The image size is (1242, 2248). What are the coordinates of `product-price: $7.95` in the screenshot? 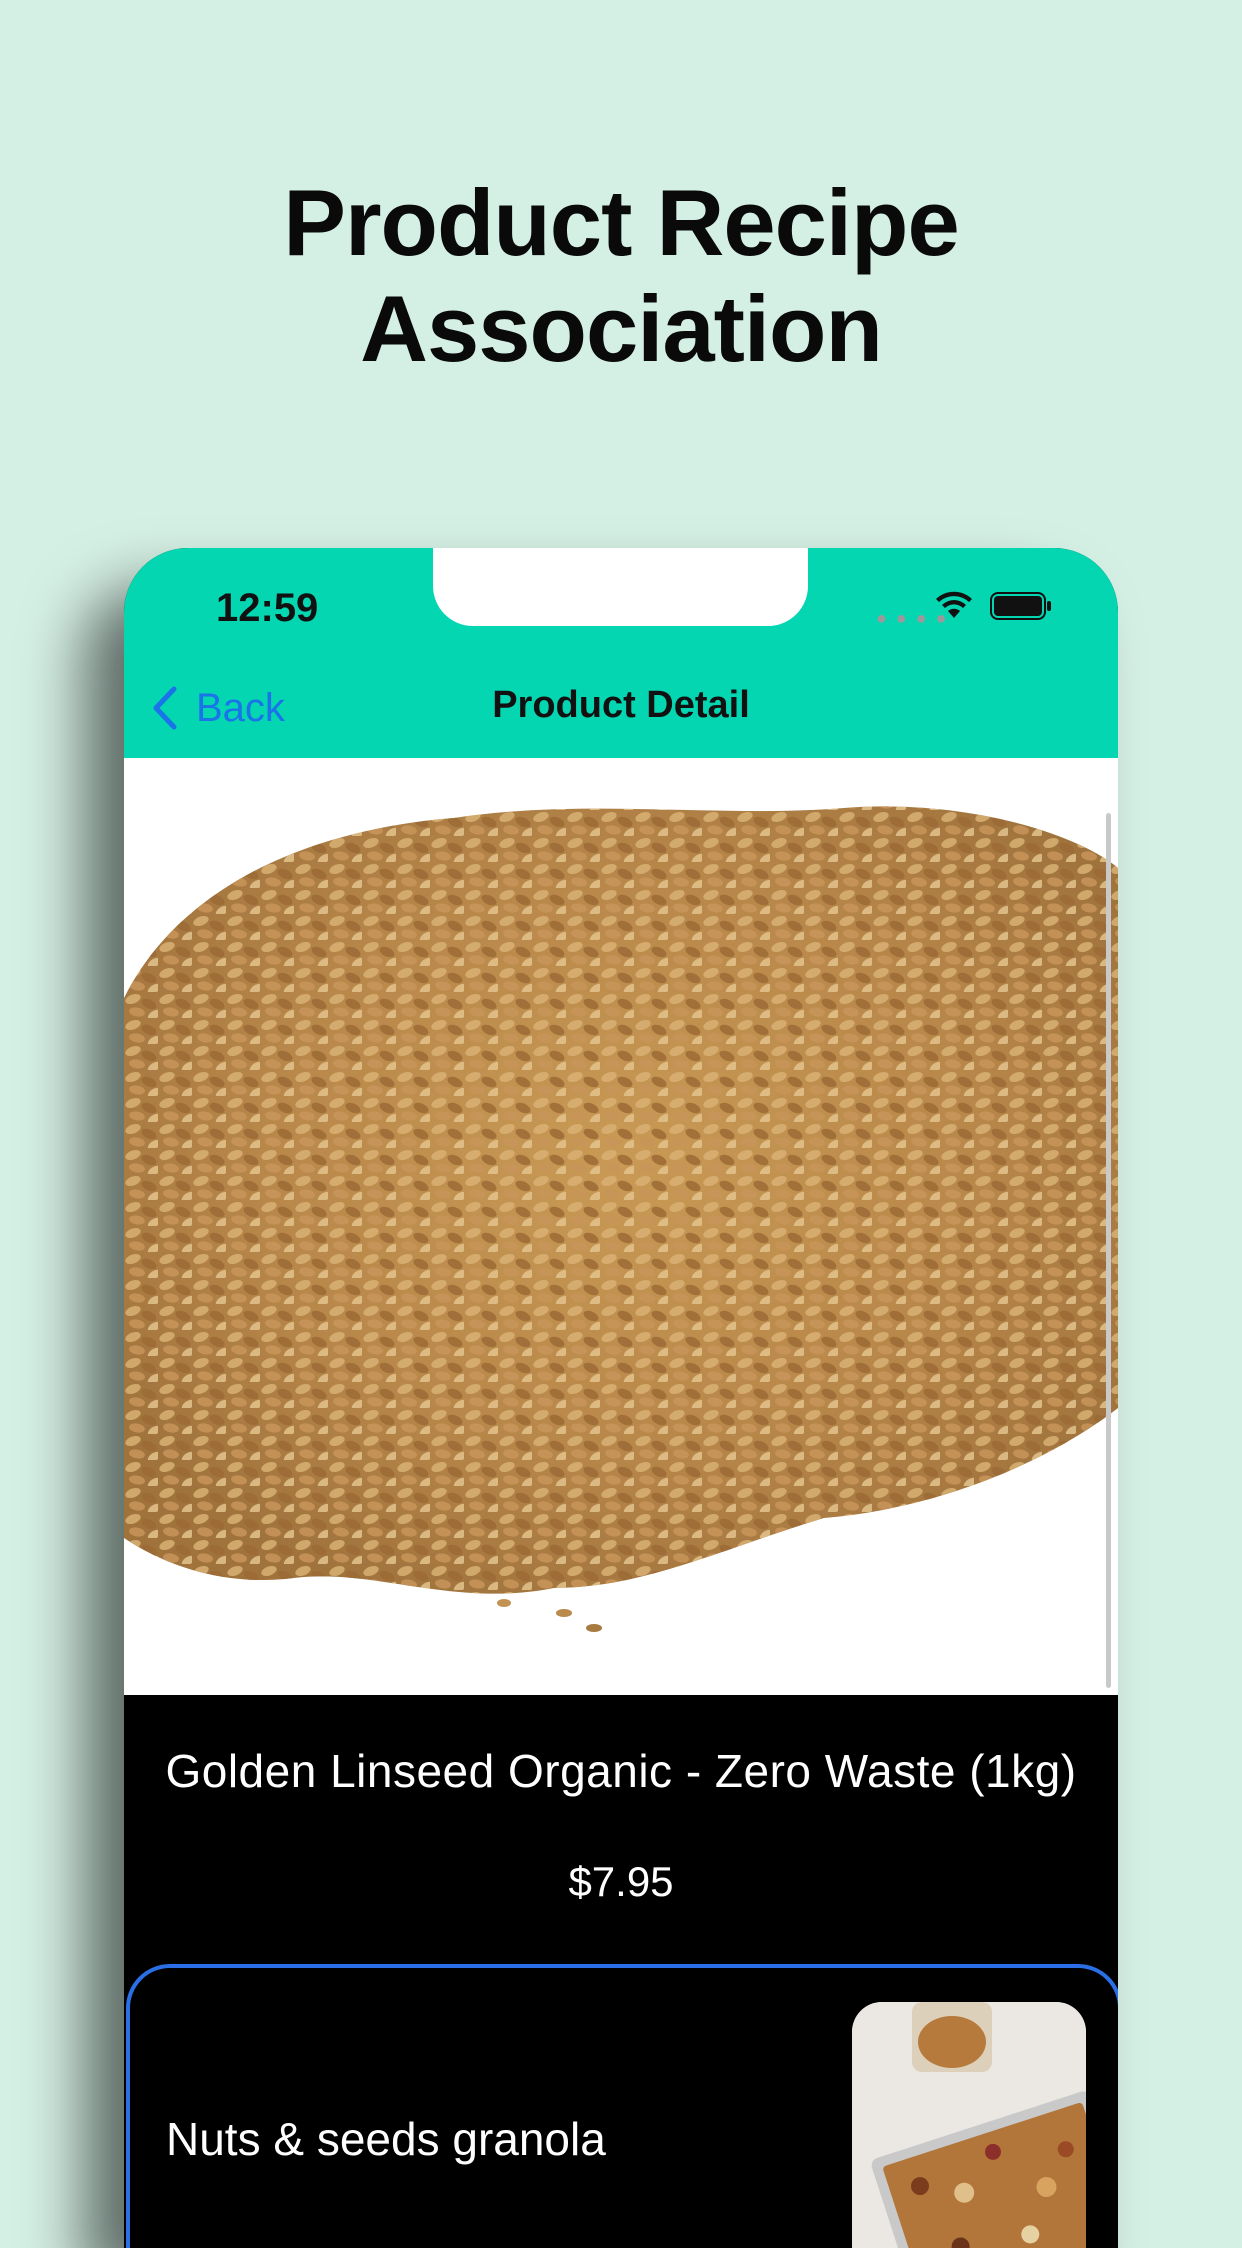 It's located at (621, 1881).